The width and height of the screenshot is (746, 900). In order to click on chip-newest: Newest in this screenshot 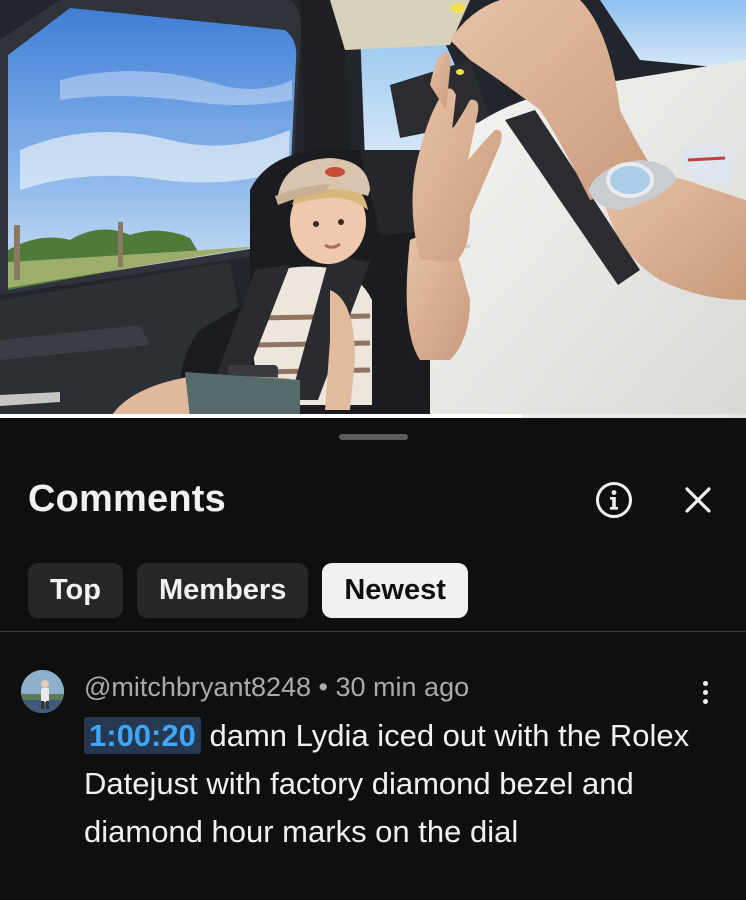, I will do `click(395, 590)`.